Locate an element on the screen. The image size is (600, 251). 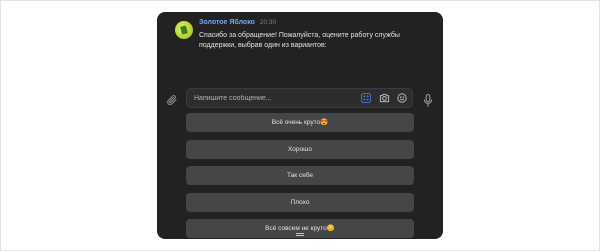
camera-icon is located at coordinates (384, 98).